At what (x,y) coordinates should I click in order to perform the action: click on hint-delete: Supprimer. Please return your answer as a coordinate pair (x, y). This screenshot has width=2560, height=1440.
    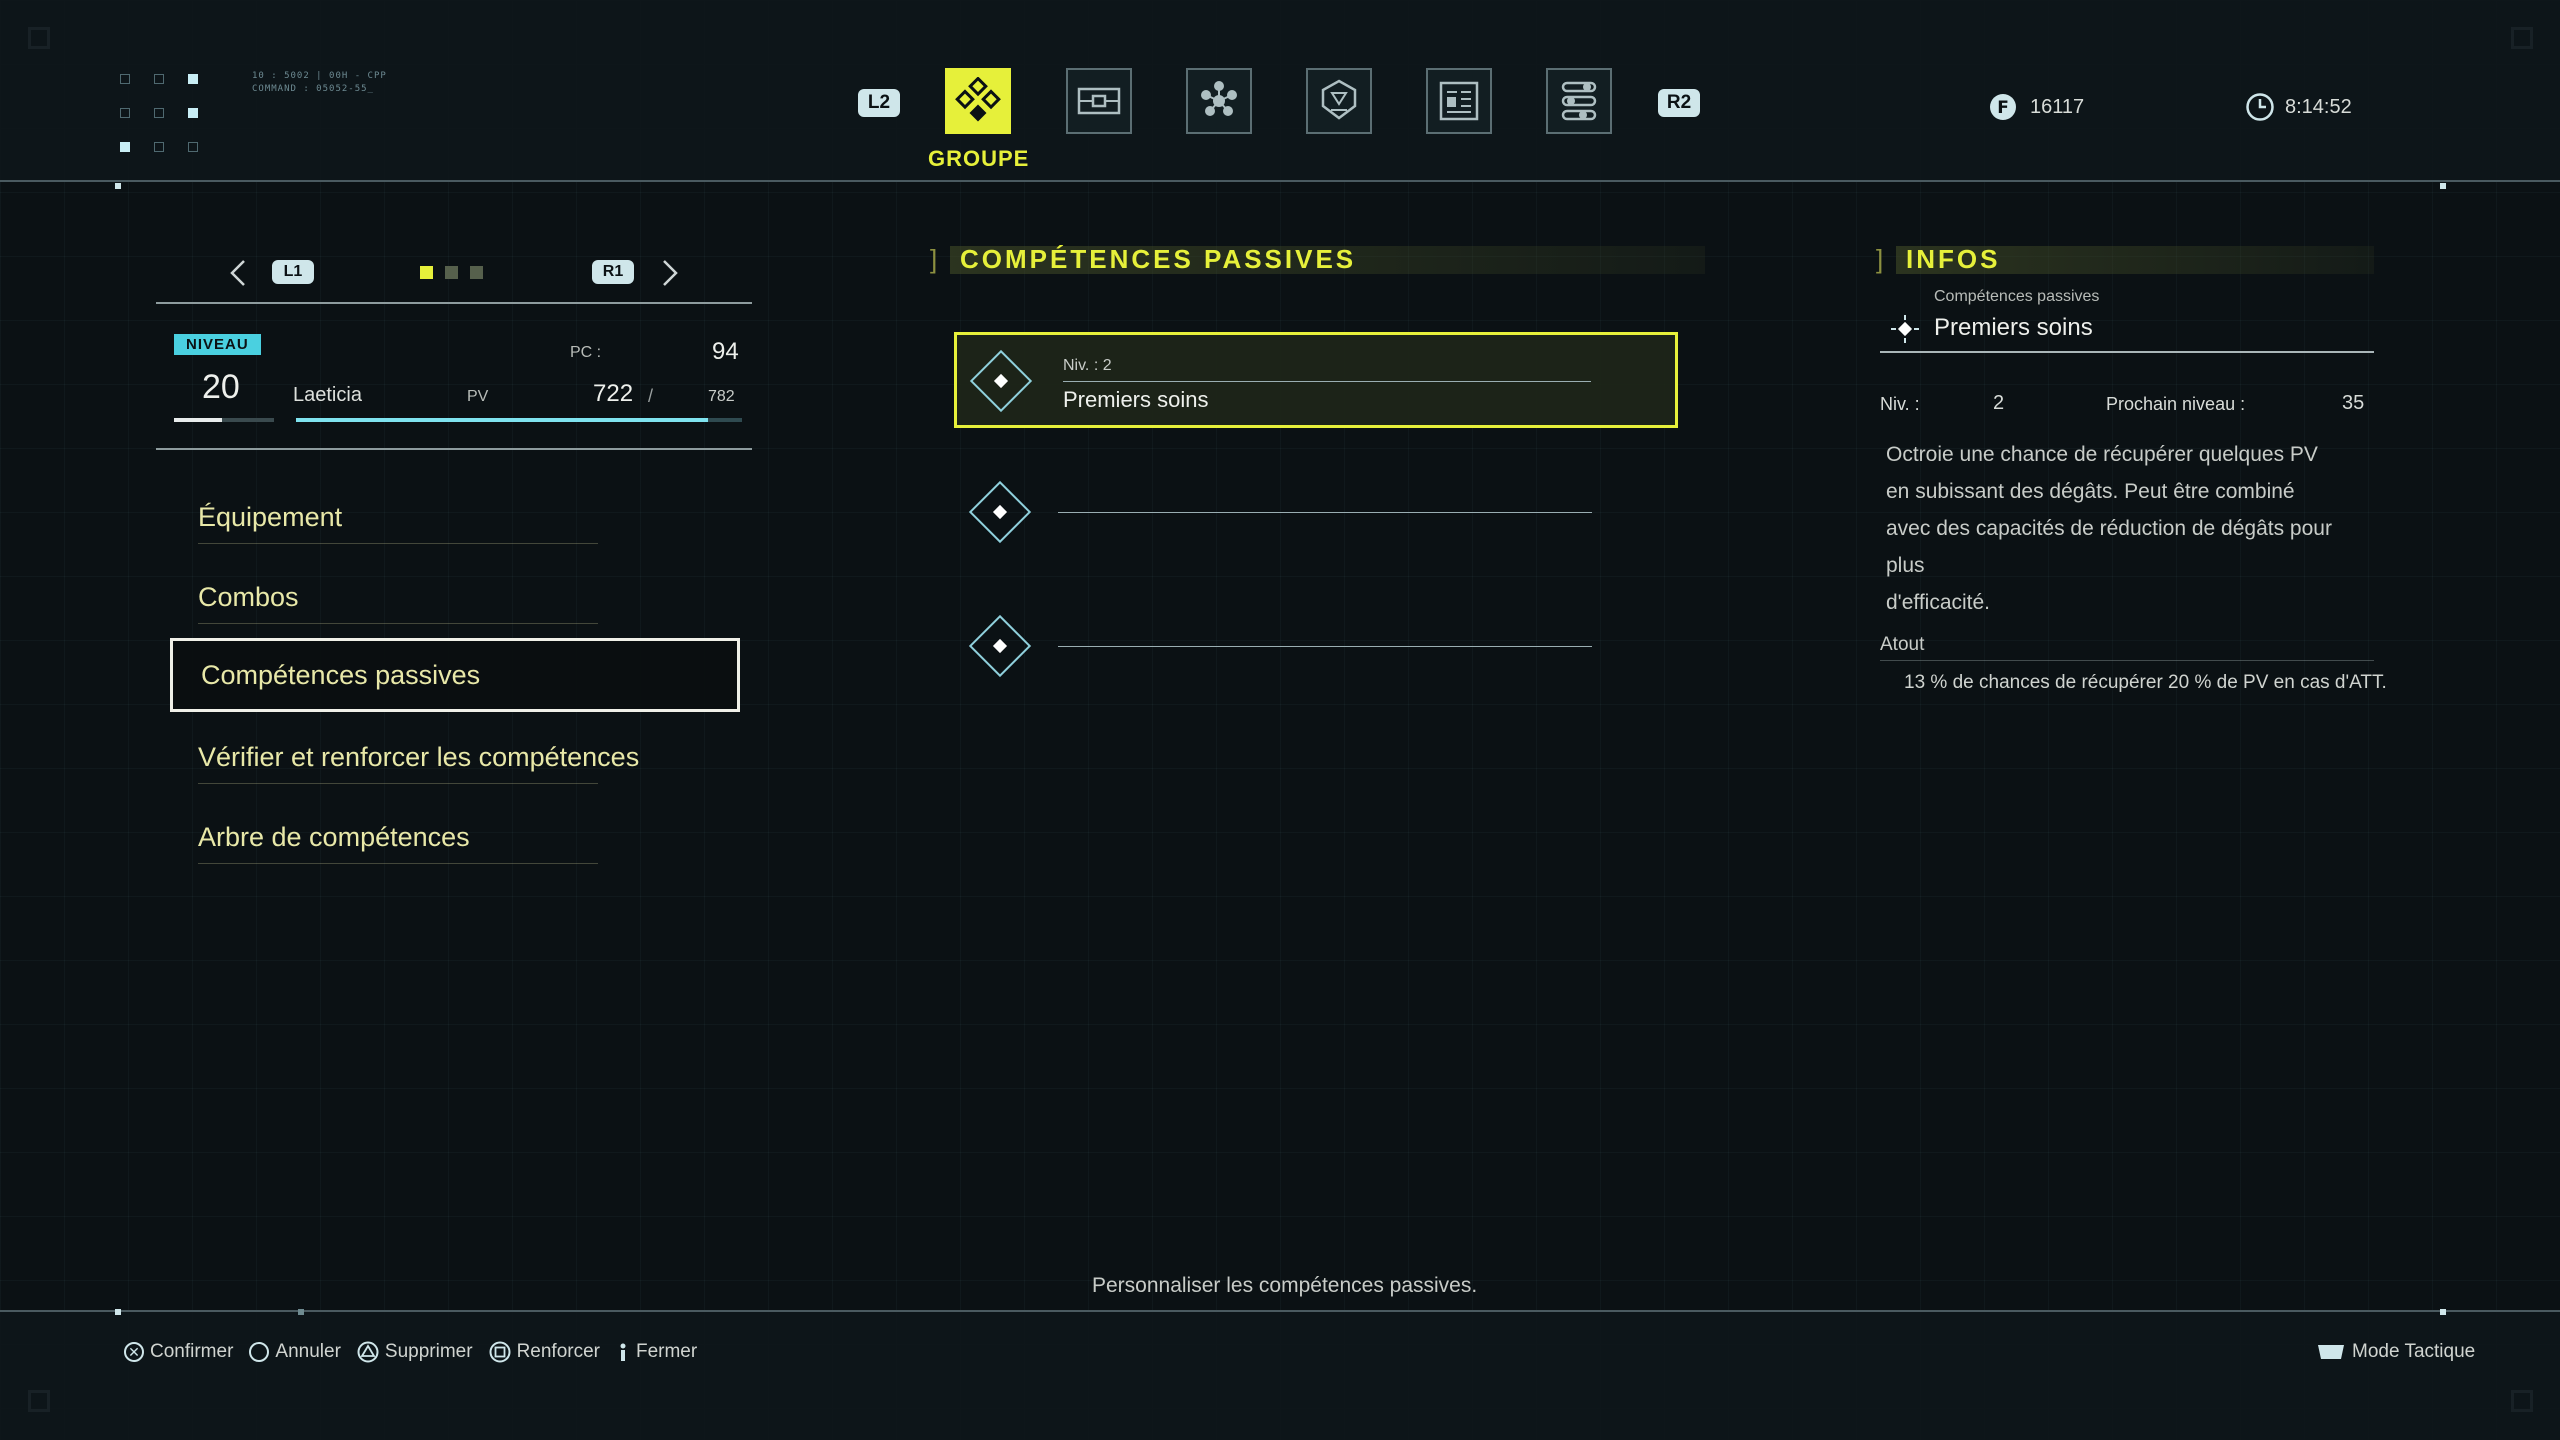
    Looking at the image, I should click on (415, 1352).